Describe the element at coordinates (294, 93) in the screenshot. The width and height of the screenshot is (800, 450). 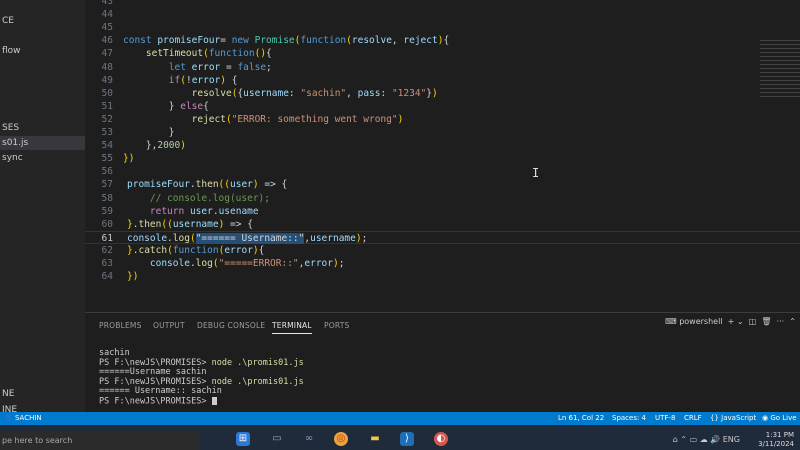
I see `code-token: :` at that location.